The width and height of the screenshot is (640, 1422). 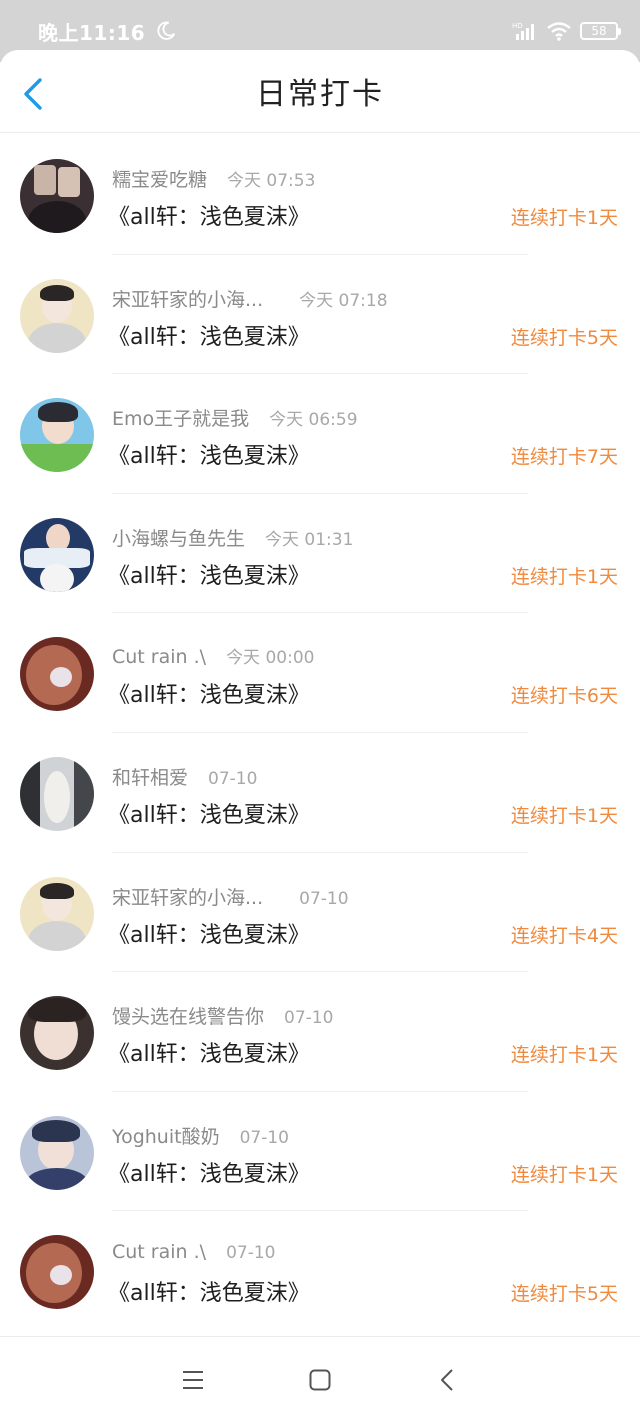 What do you see at coordinates (564, 935) in the screenshot?
I see `streak-badge: 连续打卡4天` at bounding box center [564, 935].